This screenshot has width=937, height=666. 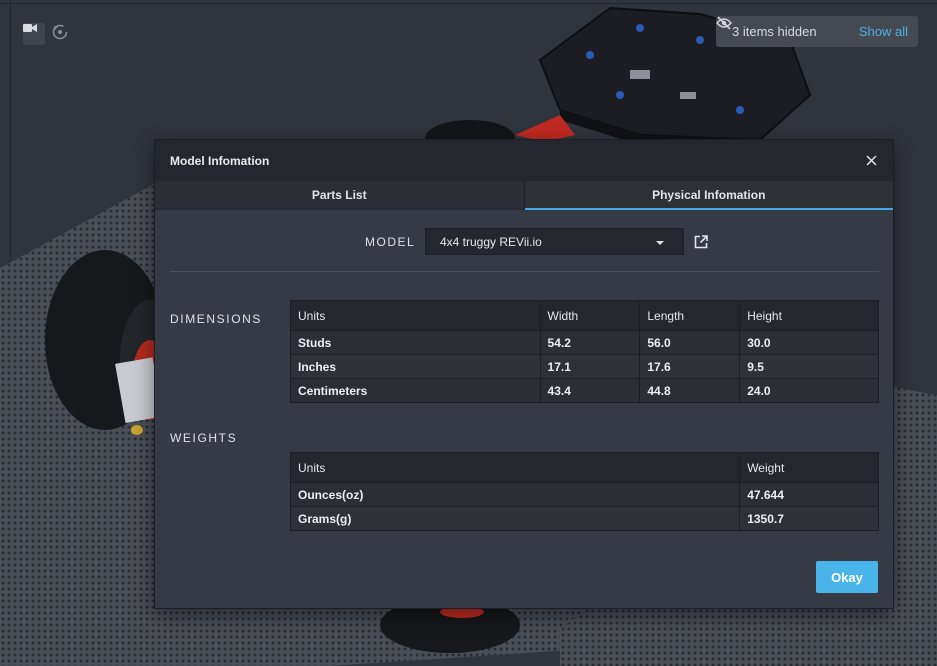 I want to click on show-all-link: Show all, so click(x=883, y=31).